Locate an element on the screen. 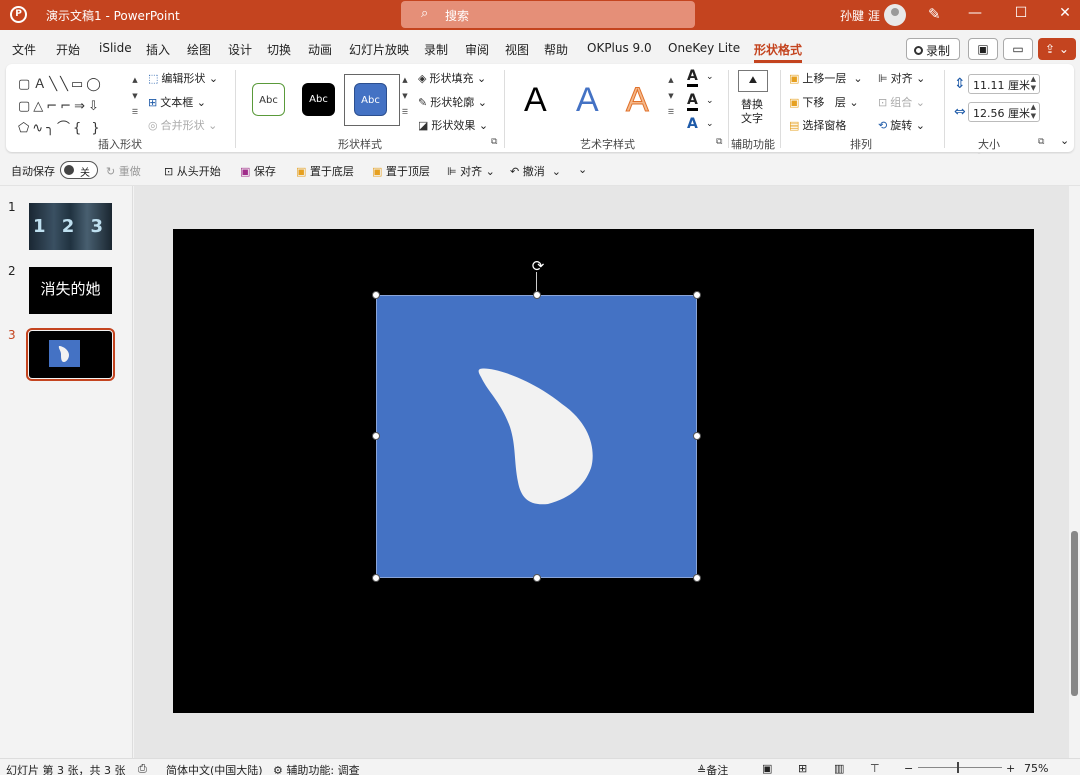 Image resolution: width=1080 pixels, height=775 pixels. tab-islide: iSlide is located at coordinates (115, 48).